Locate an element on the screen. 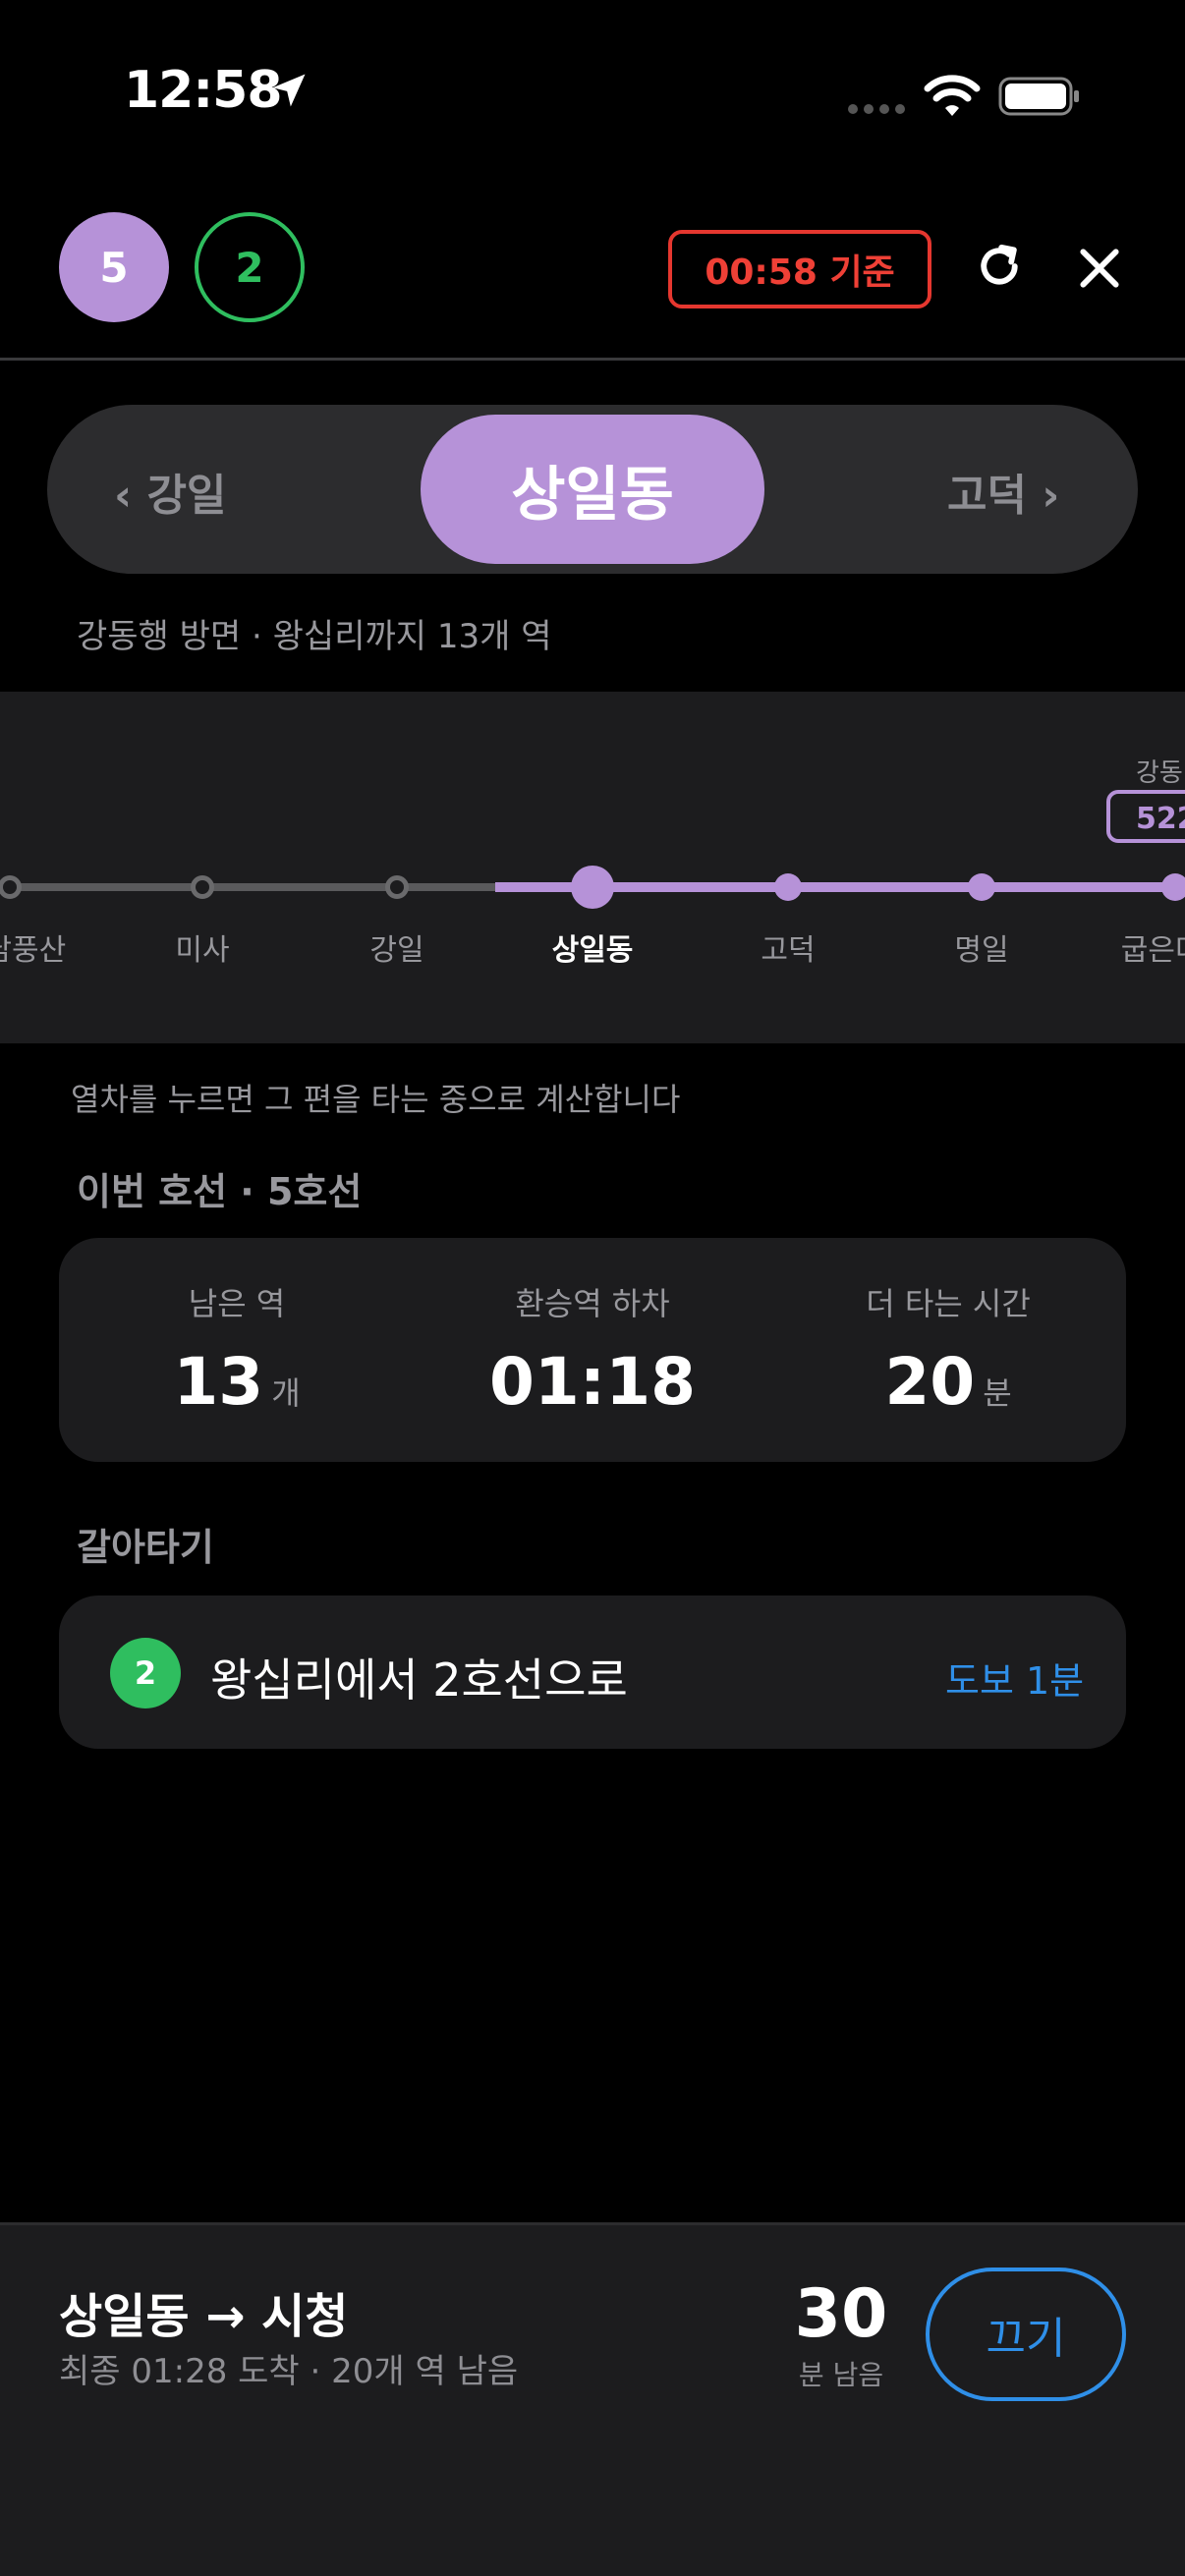 The image size is (1185, 2576). station-label: 고덕 is located at coordinates (788, 947).